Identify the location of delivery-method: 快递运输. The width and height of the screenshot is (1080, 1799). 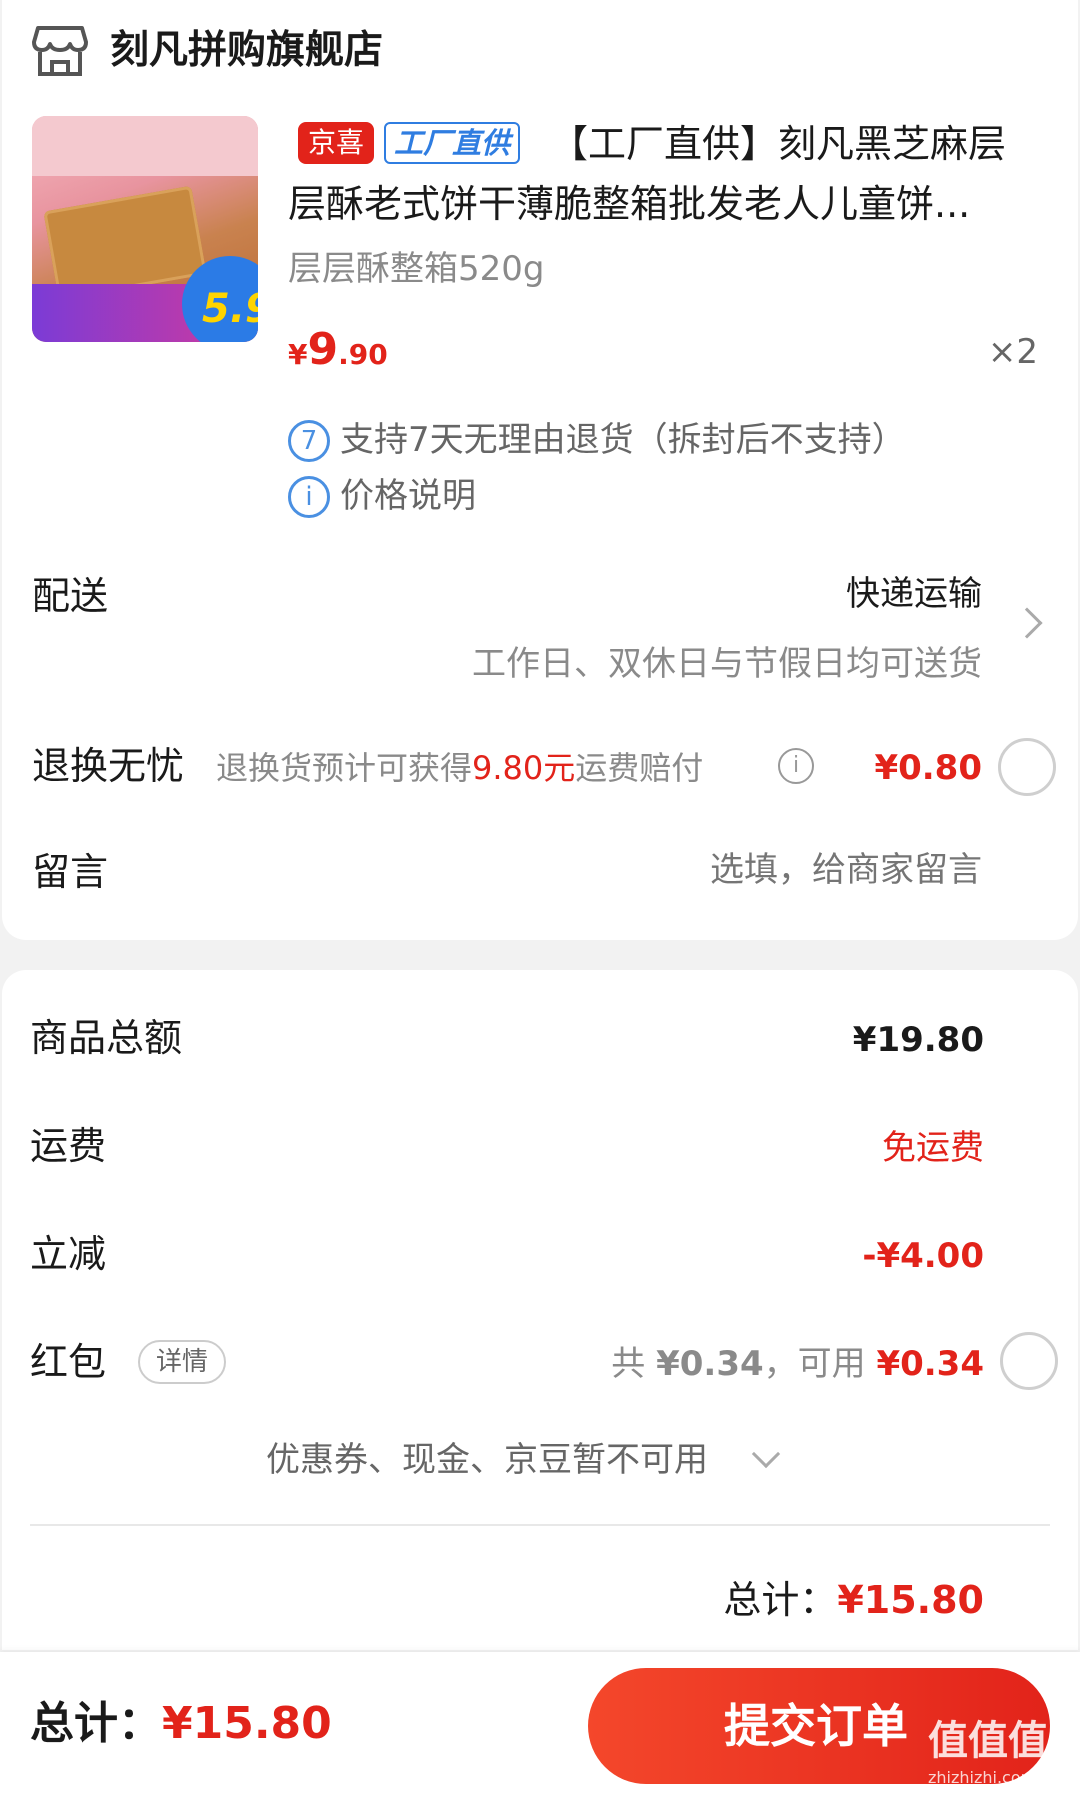
(914, 594).